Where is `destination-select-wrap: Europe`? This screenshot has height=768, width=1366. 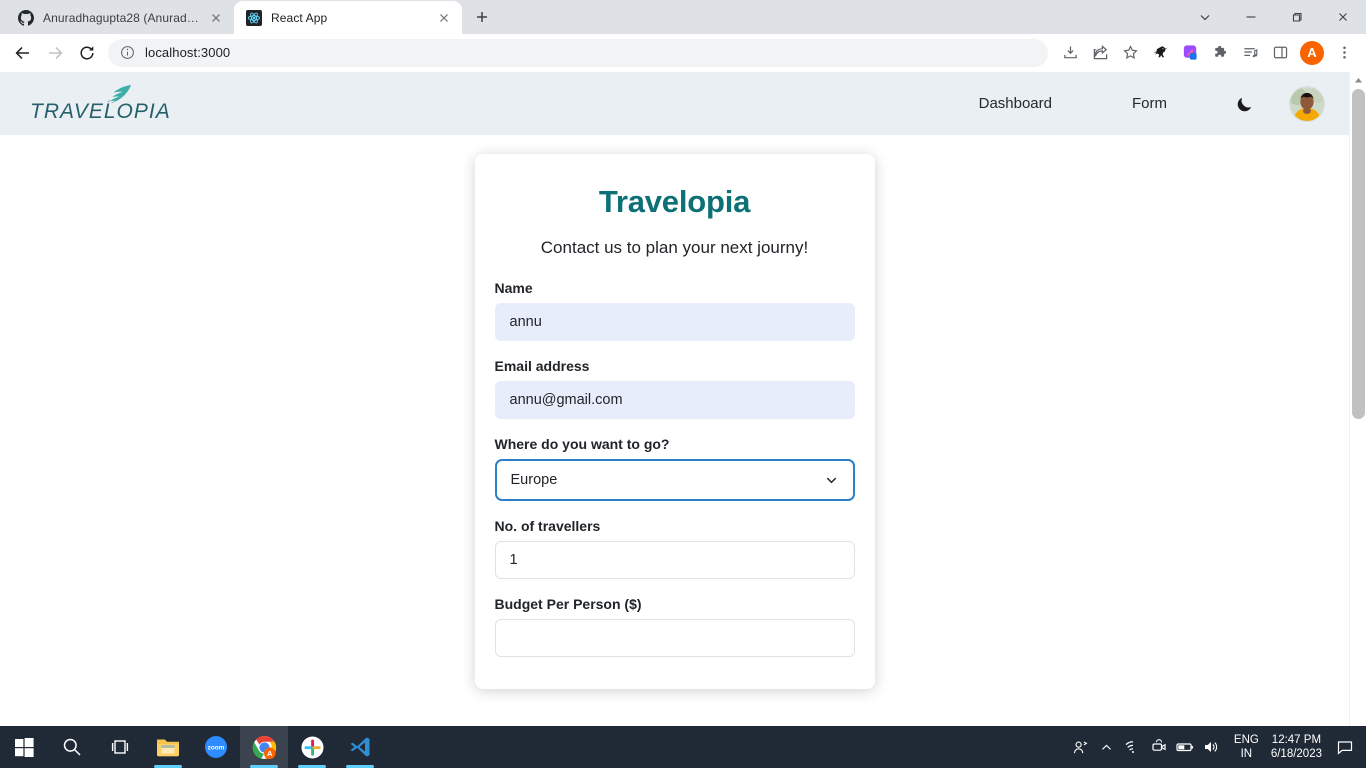
destination-select-wrap: Europe is located at coordinates (674, 480).